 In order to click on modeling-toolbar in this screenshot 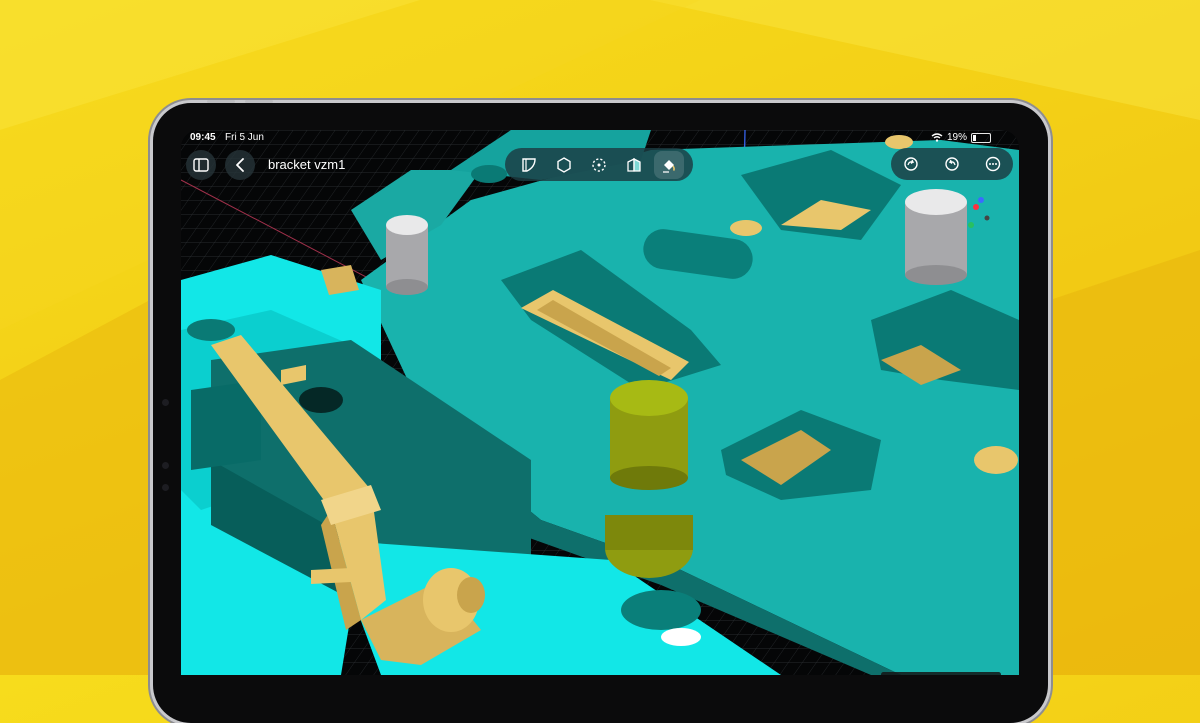, I will do `click(599, 164)`.